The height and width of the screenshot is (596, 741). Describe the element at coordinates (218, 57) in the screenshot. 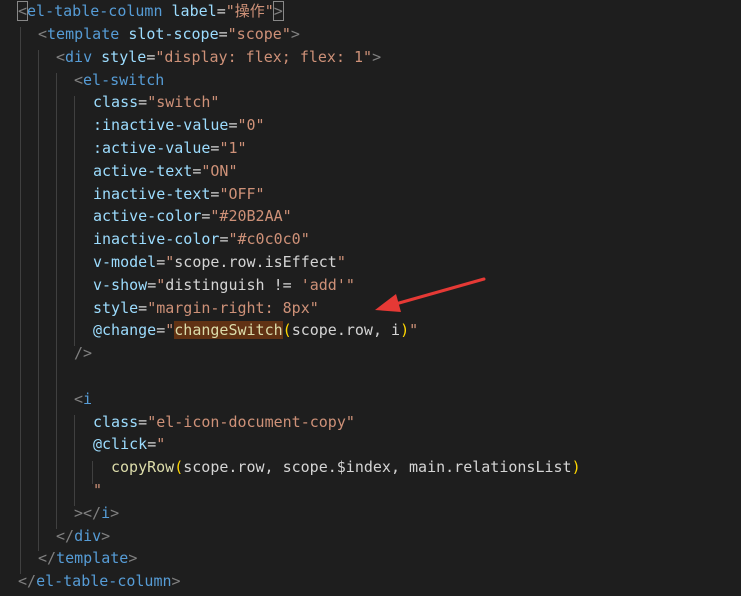

I see `code-line-3: <div style="display: flex; flex: 1">` at that location.